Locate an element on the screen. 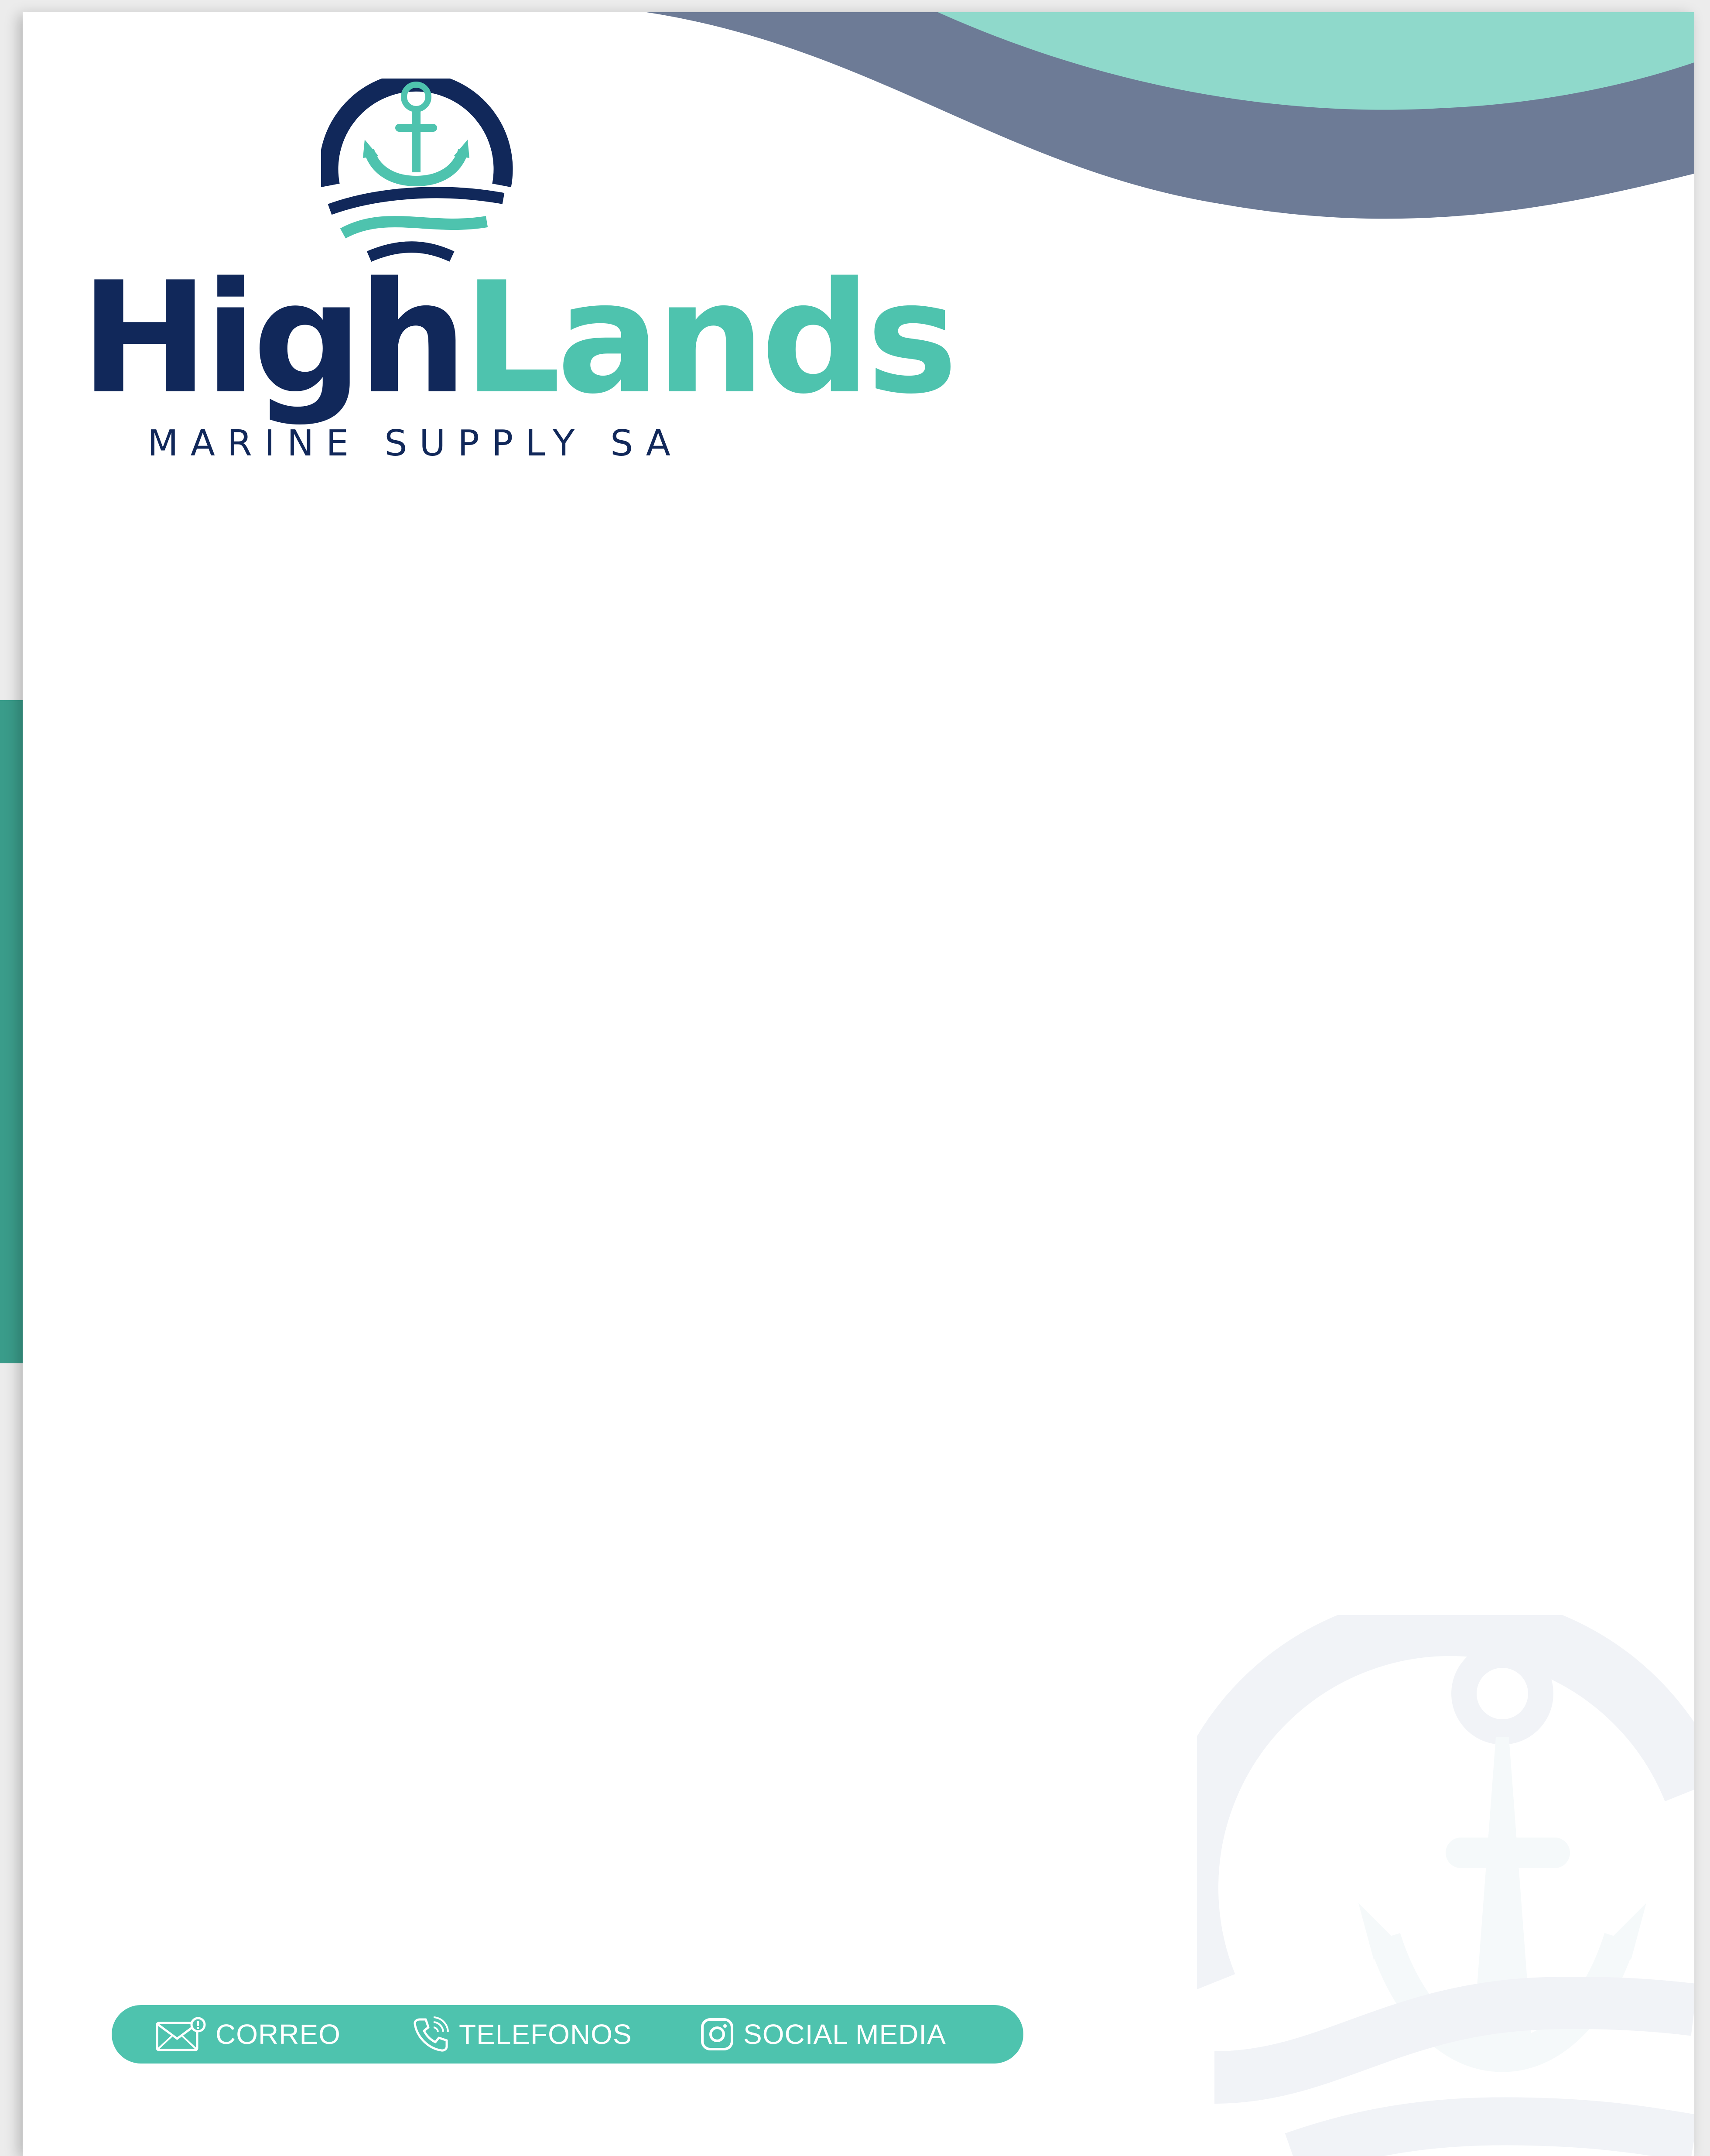 This screenshot has width=1710, height=2156. contact-email-label: CORREO is located at coordinates (278, 2034).